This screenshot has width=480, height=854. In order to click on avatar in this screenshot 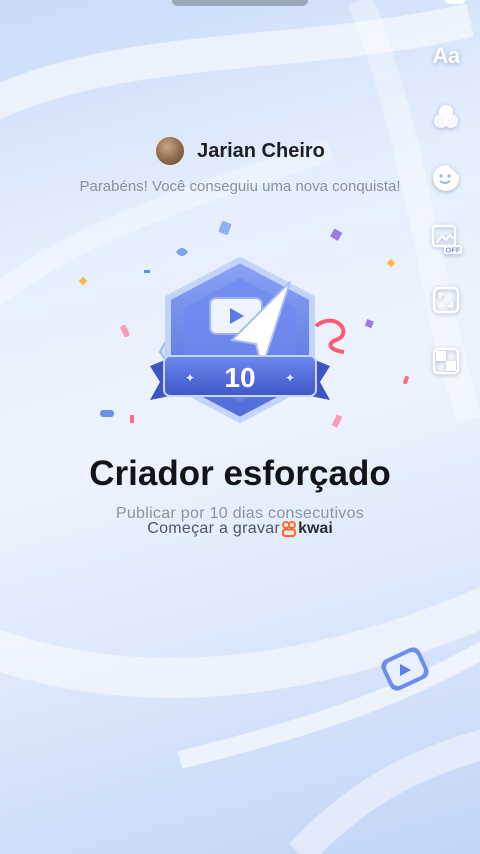, I will do `click(170, 151)`.